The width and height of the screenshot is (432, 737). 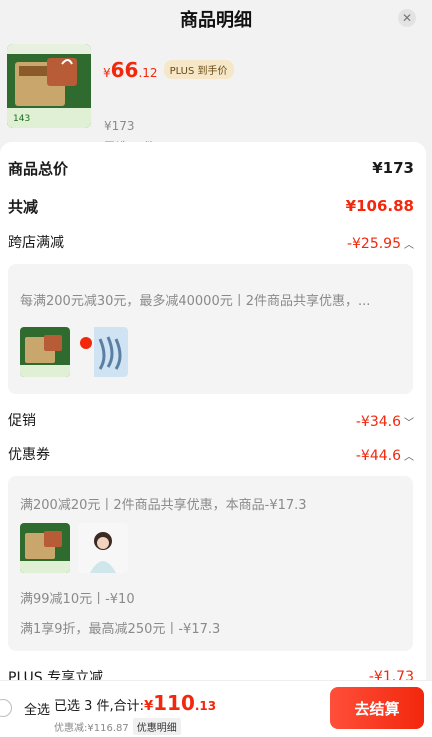 I want to click on price-decimal: .12, so click(x=148, y=73).